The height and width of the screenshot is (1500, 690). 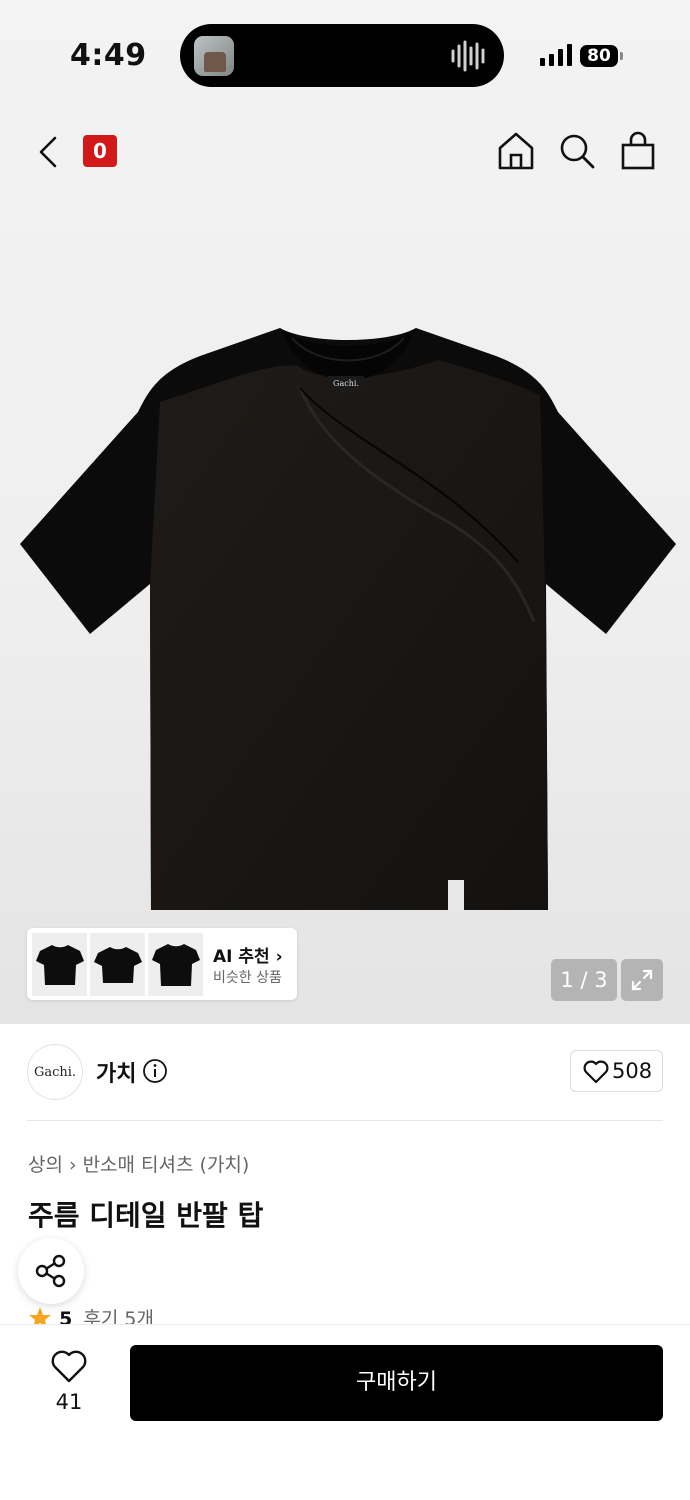 I want to click on search-button, so click(x=577, y=151).